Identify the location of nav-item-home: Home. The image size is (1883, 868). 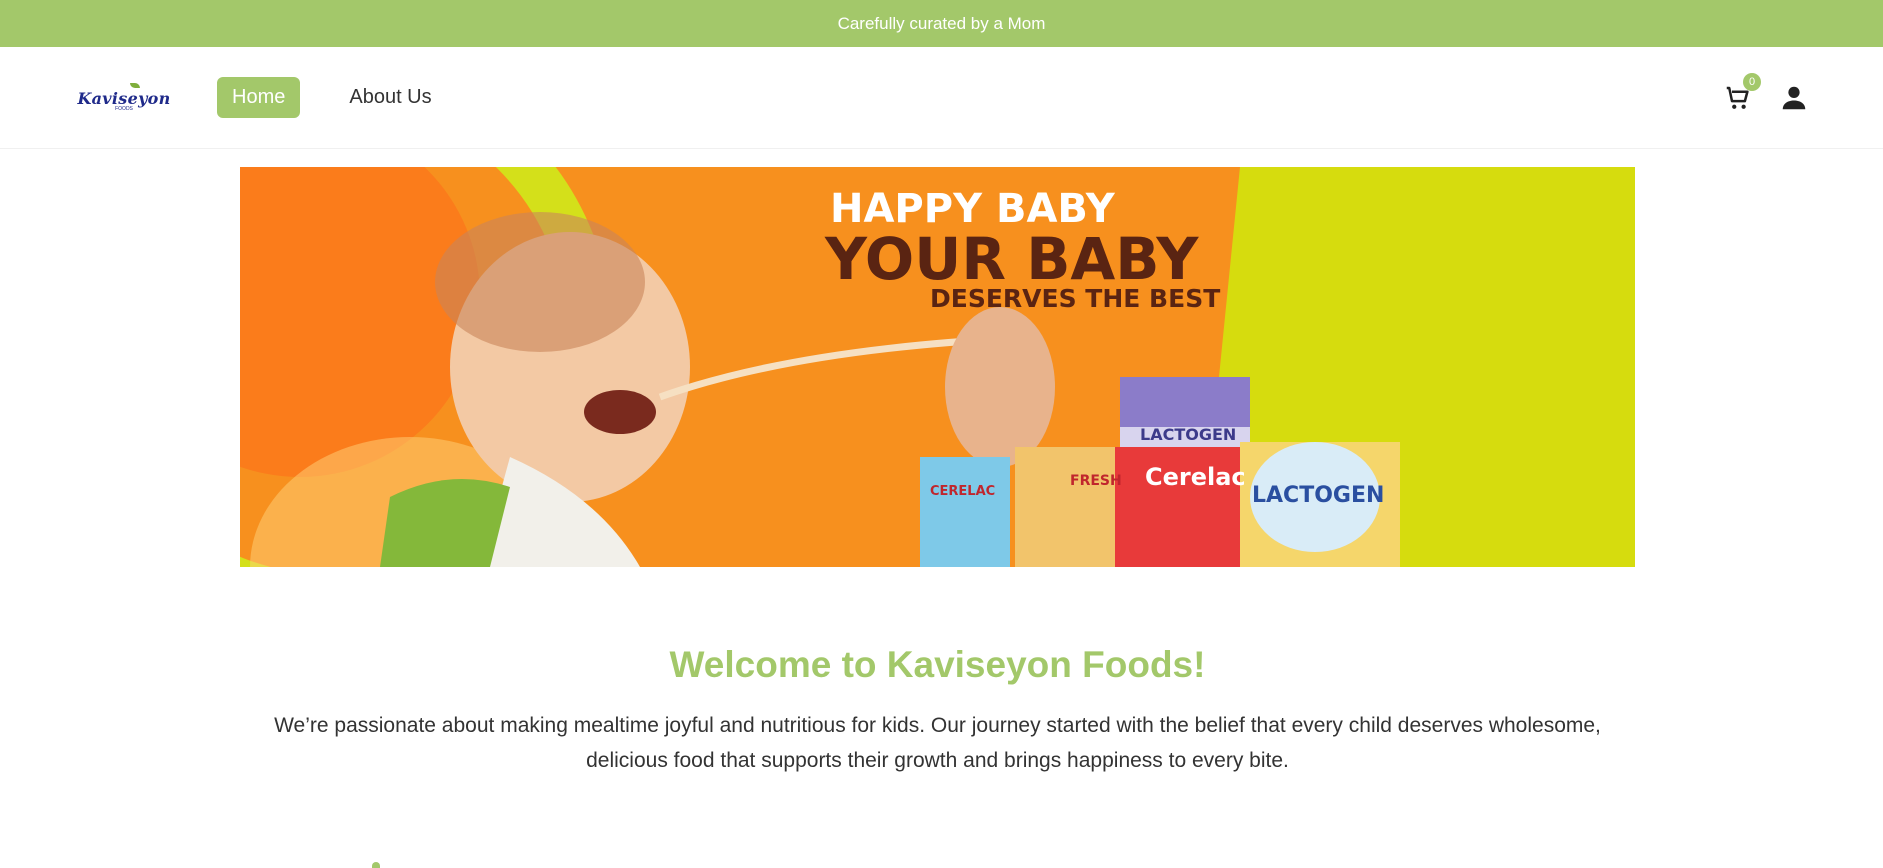
(259, 97).